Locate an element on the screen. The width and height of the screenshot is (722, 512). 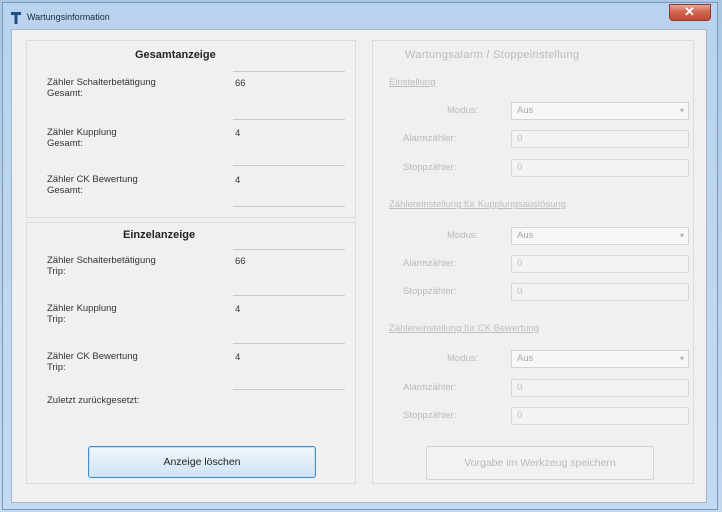
alarm-panel-title: Wartungsalarm / Stoppeinstellung is located at coordinates (492, 55).